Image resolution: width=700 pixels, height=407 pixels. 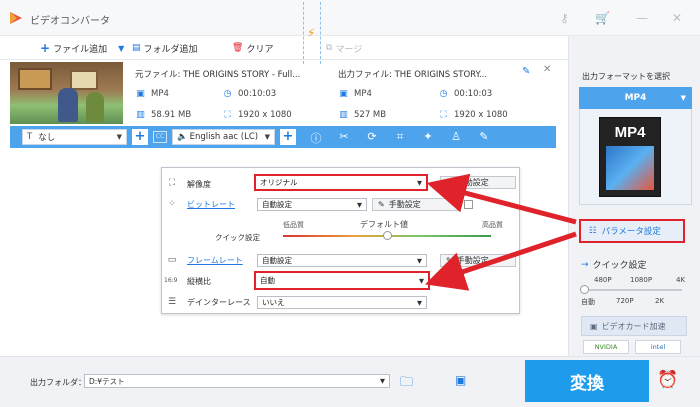 I want to click on info-icon: ⓘ, so click(x=316, y=138).